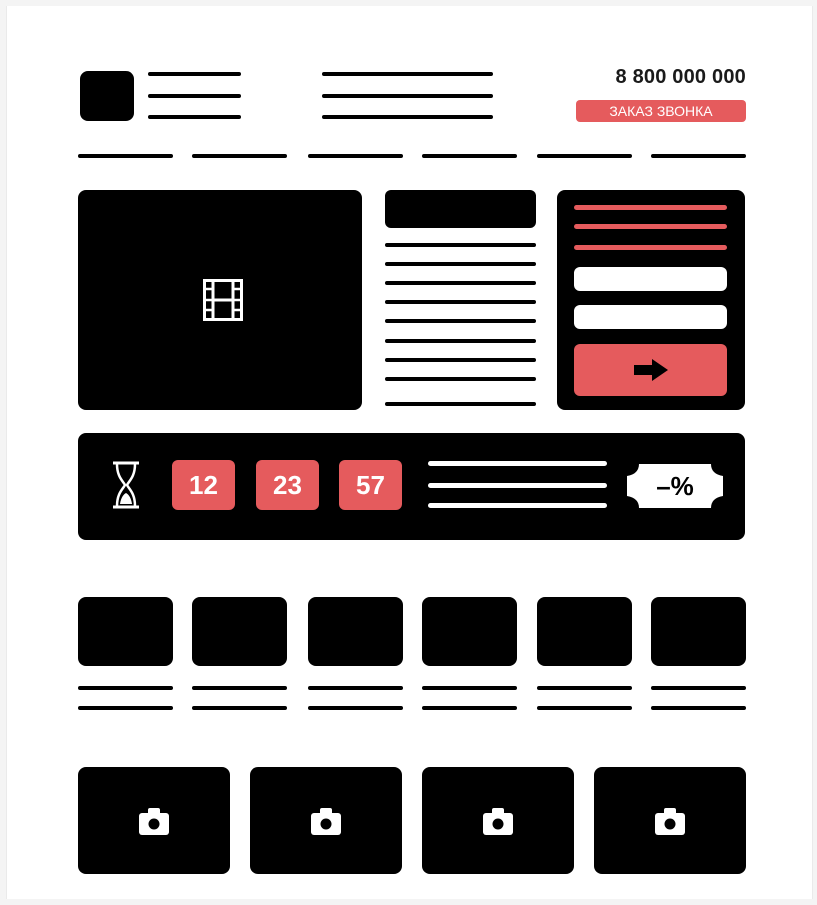 This screenshot has width=817, height=905. Describe the element at coordinates (370, 485) in the screenshot. I see `timer-seconds: 57` at that location.